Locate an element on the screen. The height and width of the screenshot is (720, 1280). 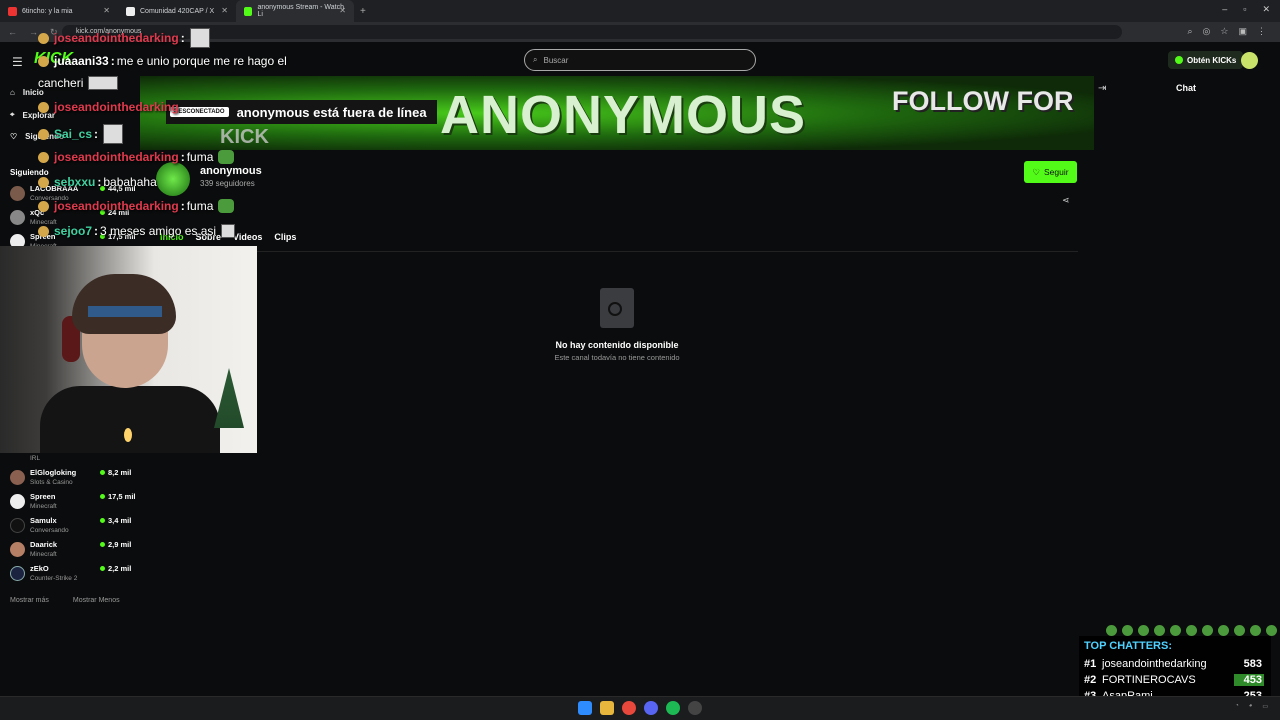
share-icon: ⋖ is located at coordinates (1066, 200).